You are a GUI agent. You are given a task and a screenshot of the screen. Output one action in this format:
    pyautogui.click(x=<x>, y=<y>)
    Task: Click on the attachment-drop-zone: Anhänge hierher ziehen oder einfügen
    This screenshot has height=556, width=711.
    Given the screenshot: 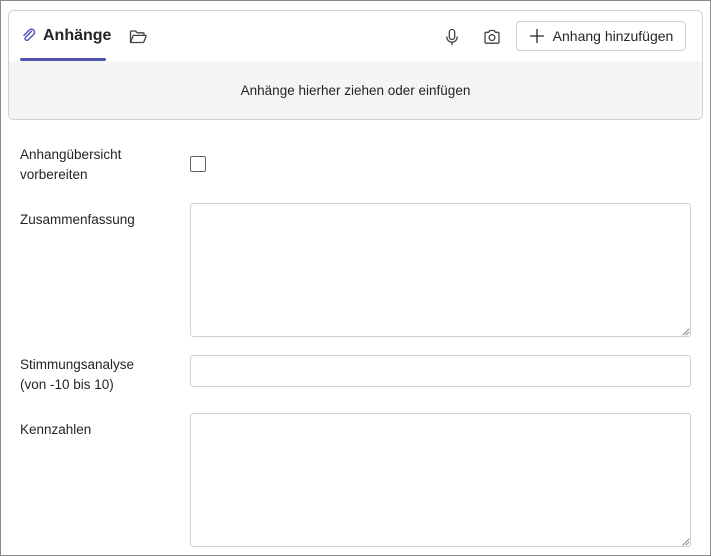 What is the action you would take?
    pyautogui.click(x=355, y=90)
    